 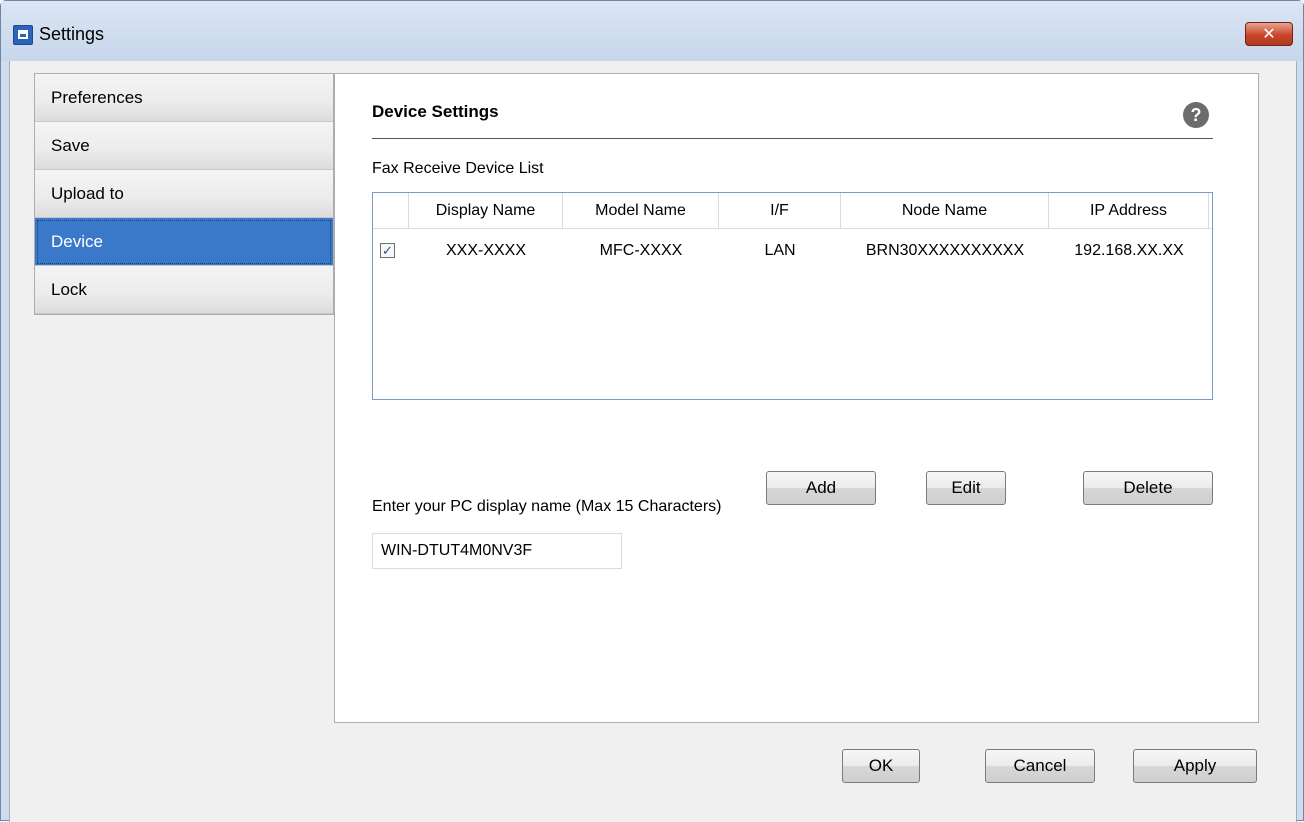 I want to click on sidebar-item-save: Save, so click(x=184, y=146).